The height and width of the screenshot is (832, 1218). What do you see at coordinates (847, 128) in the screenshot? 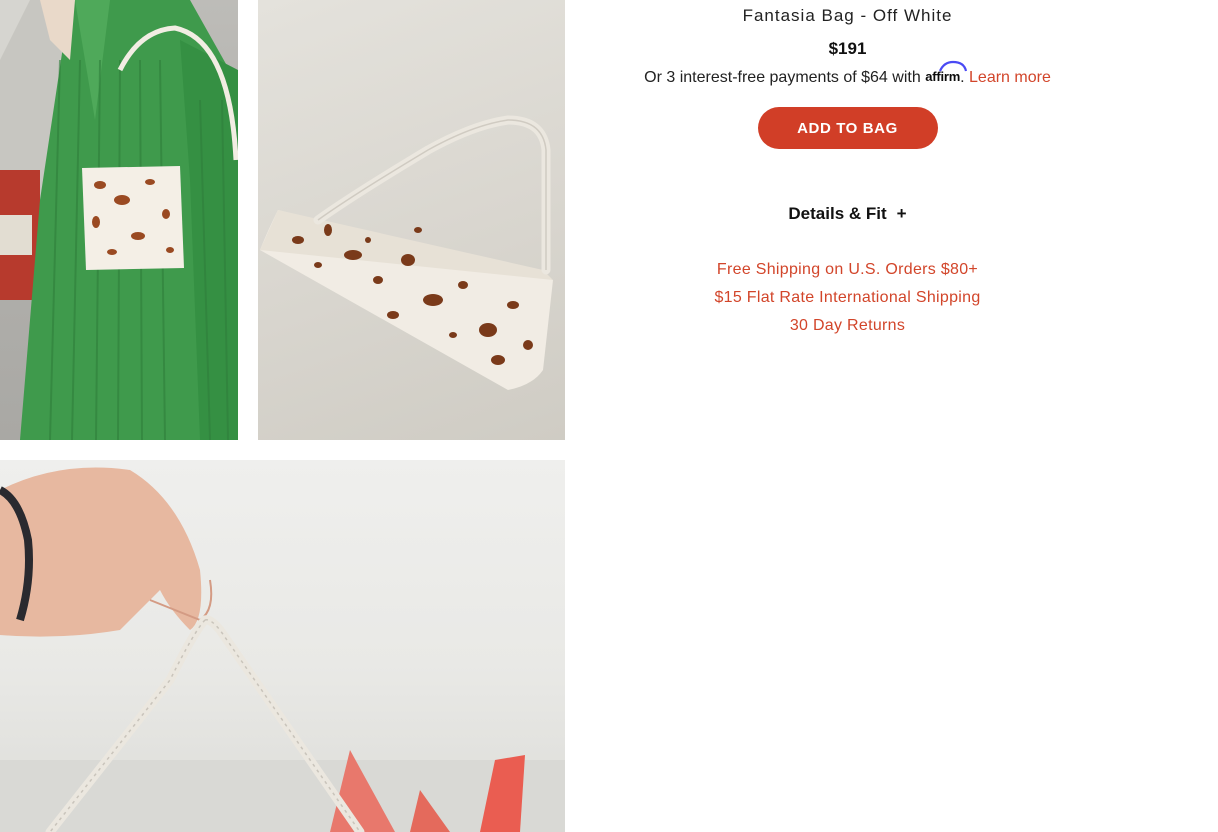
I see `add-to-bag-button: ADD TO BAG` at bounding box center [847, 128].